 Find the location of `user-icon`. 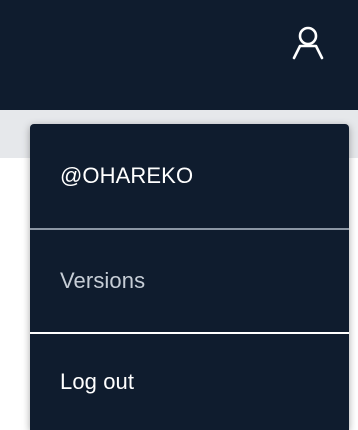

user-icon is located at coordinates (308, 43).